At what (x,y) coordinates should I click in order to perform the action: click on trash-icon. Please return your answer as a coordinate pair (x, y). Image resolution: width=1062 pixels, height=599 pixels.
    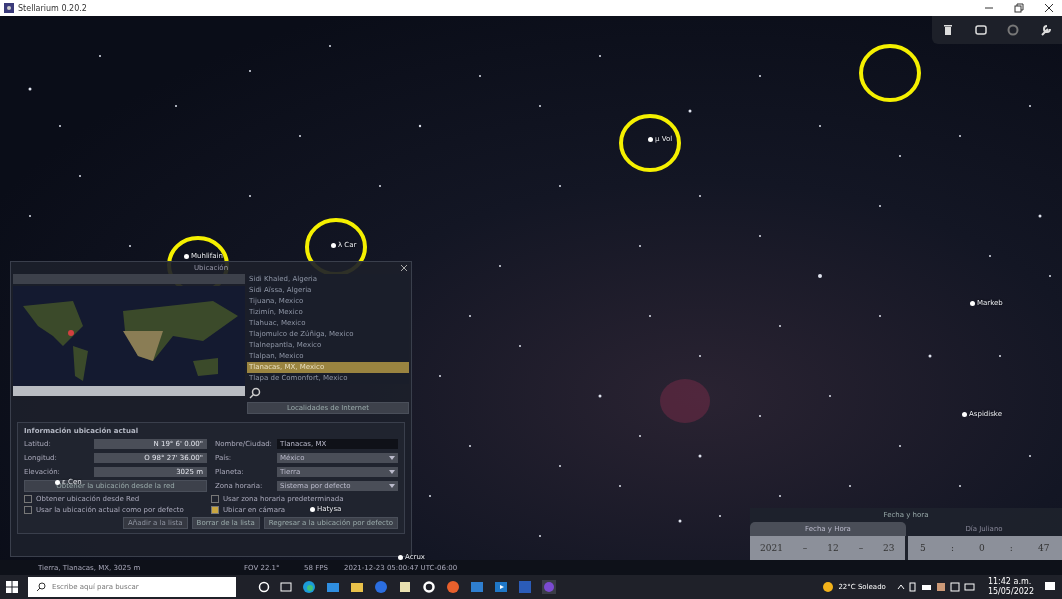
    Looking at the image, I should click on (948, 30).